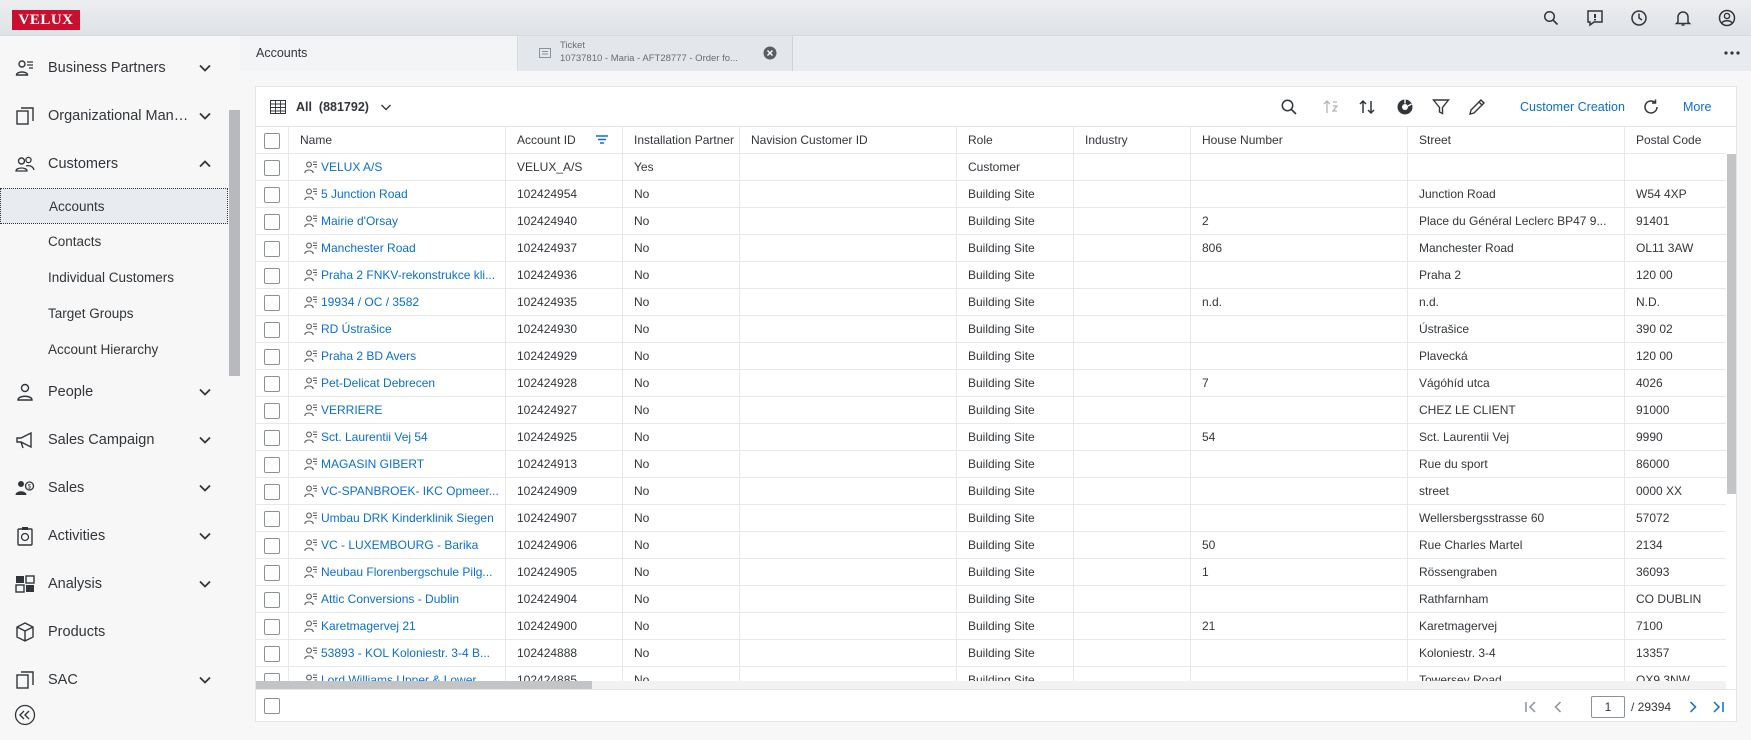  Describe the element at coordinates (1516, 140) in the screenshot. I see `column-header-street: Street` at that location.